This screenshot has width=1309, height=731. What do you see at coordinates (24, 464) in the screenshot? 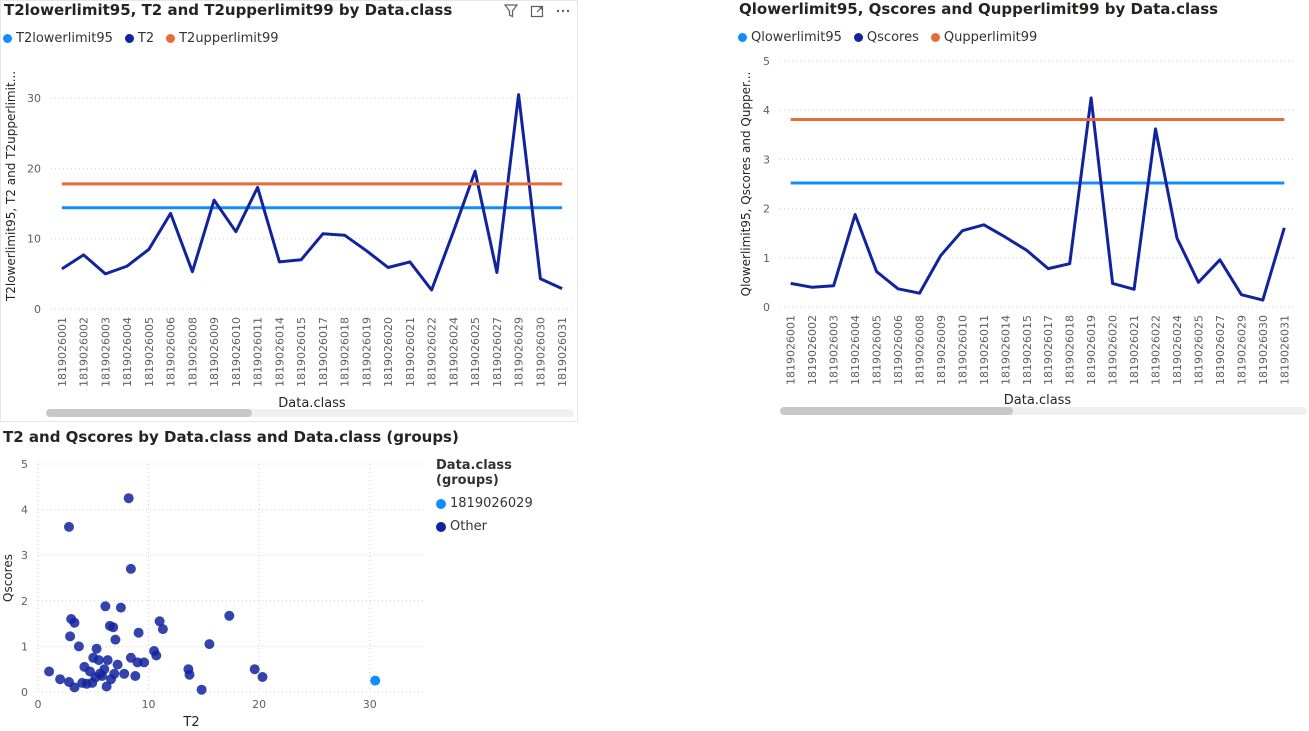
I see `y-tick-label: 5` at bounding box center [24, 464].